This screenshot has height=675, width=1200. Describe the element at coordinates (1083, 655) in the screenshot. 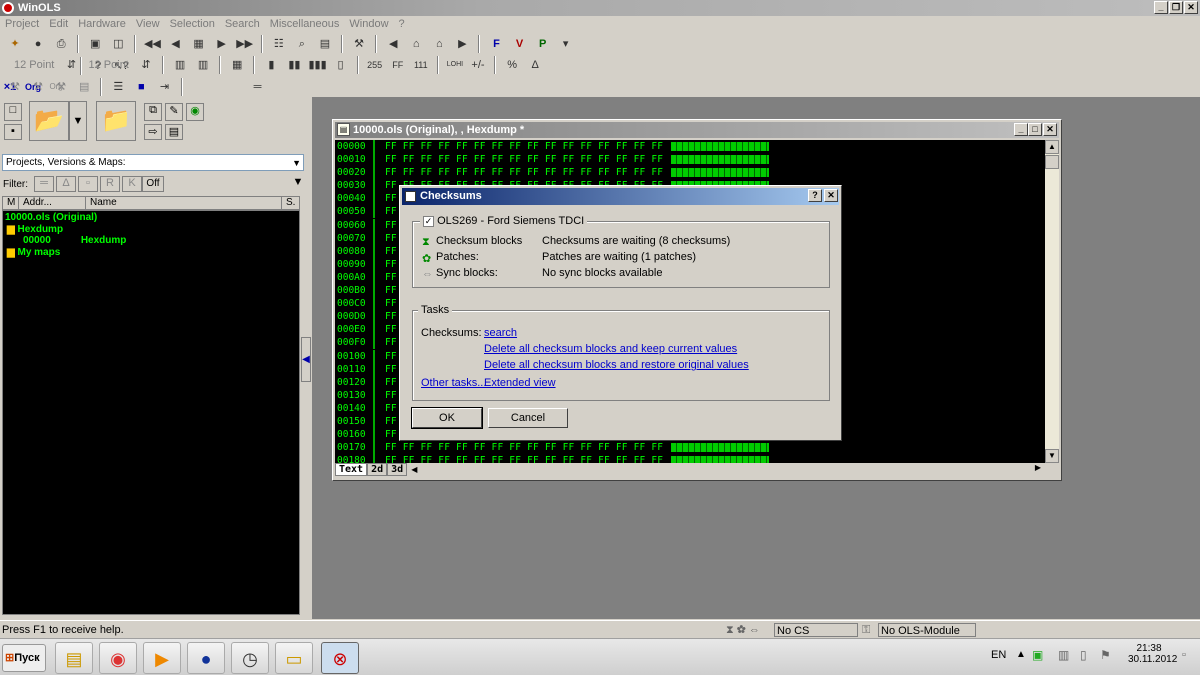

I see `device-icon: ▯` at that location.